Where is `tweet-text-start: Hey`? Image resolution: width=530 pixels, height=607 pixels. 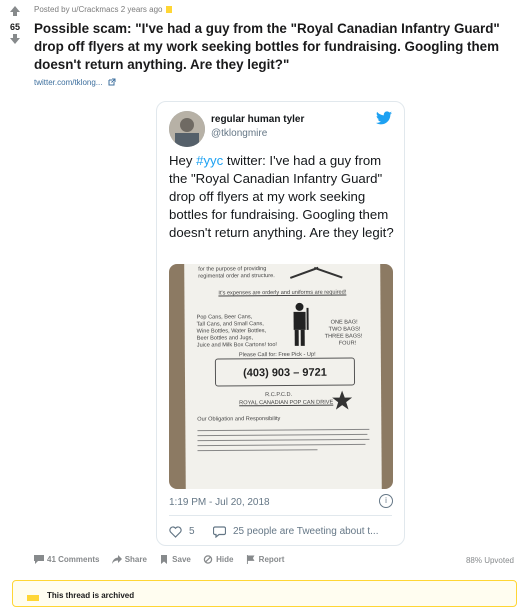
tweet-text-start: Hey is located at coordinates (183, 160).